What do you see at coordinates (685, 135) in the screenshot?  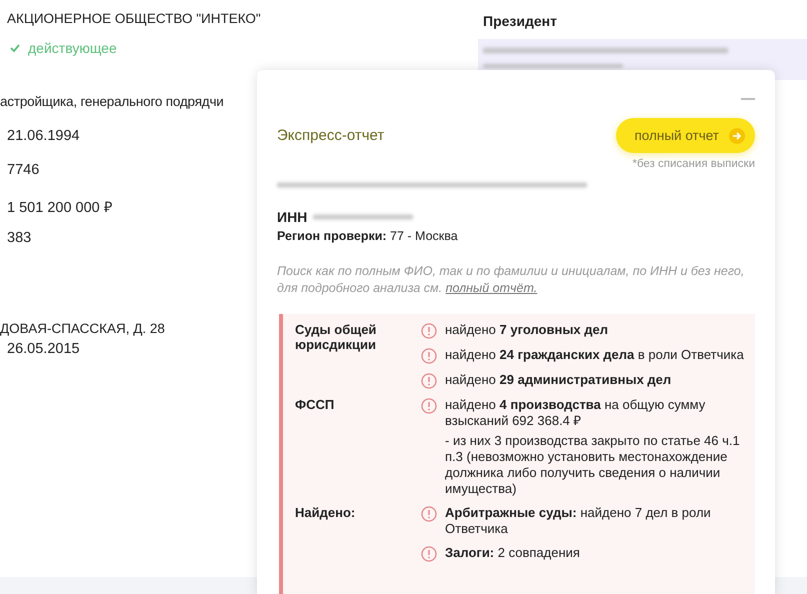 I see `full-report-button: полный отчет` at bounding box center [685, 135].